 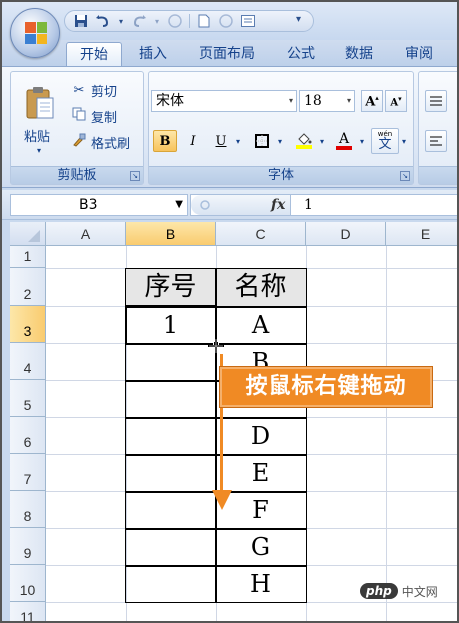 I want to click on paste-icon, so click(x=40, y=103).